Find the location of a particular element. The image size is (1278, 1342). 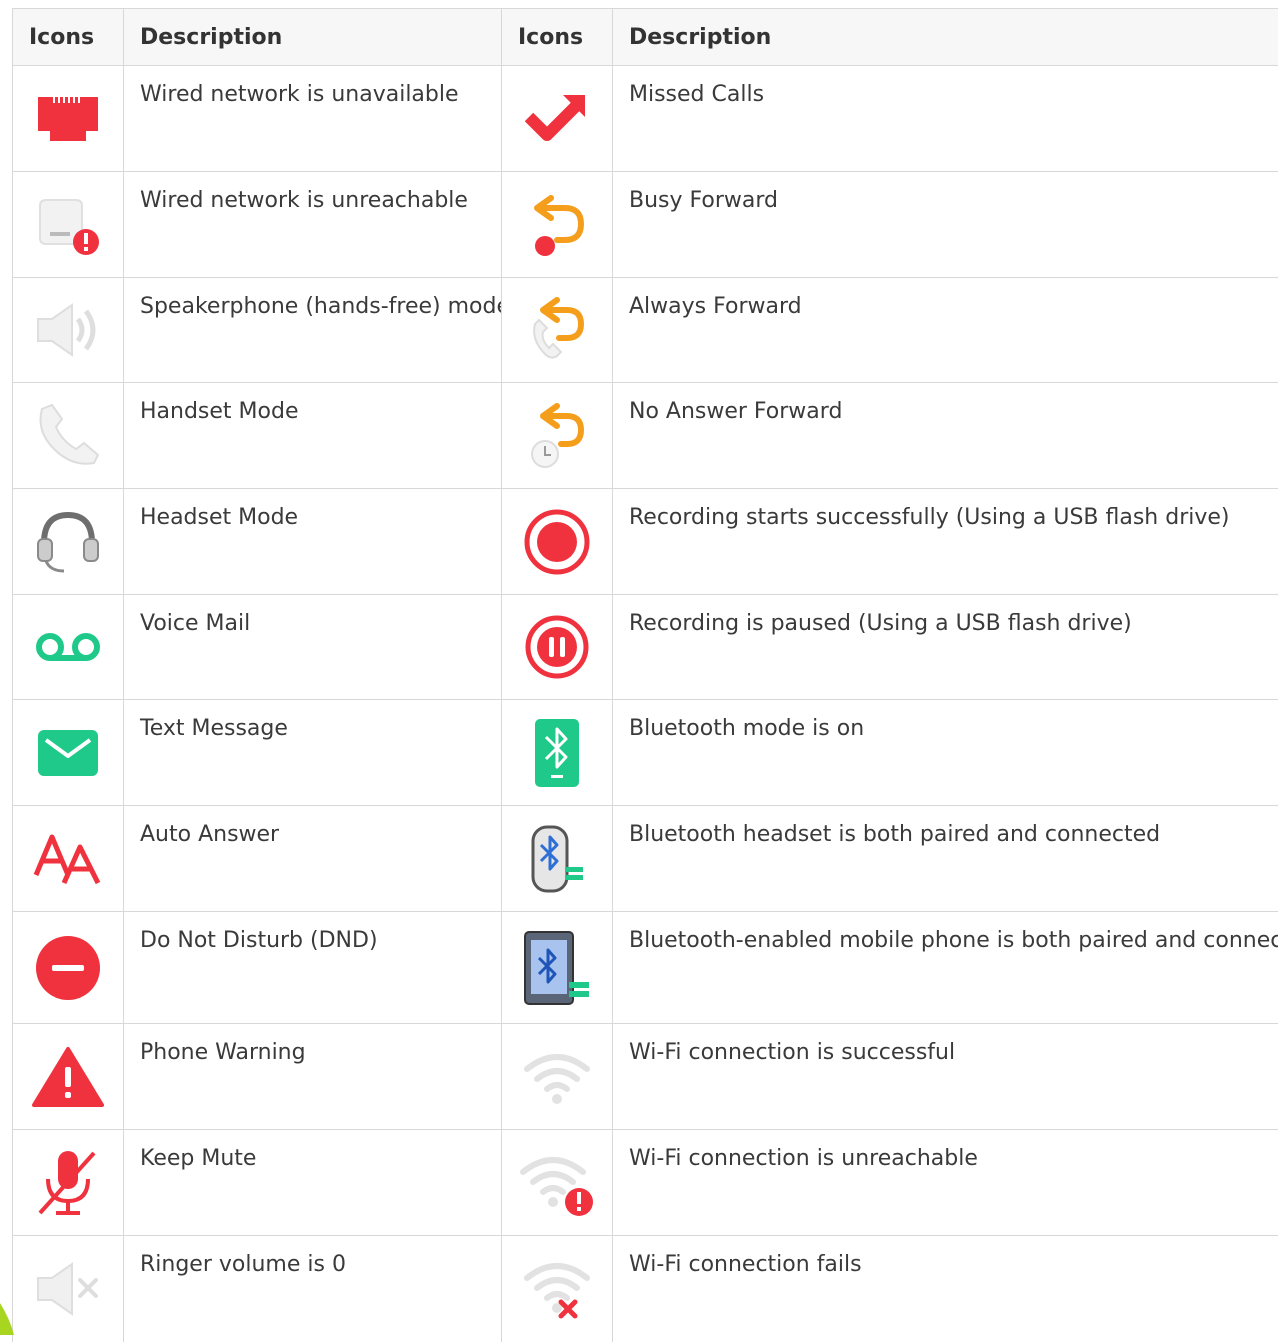

text-message-icon is located at coordinates (68, 753).